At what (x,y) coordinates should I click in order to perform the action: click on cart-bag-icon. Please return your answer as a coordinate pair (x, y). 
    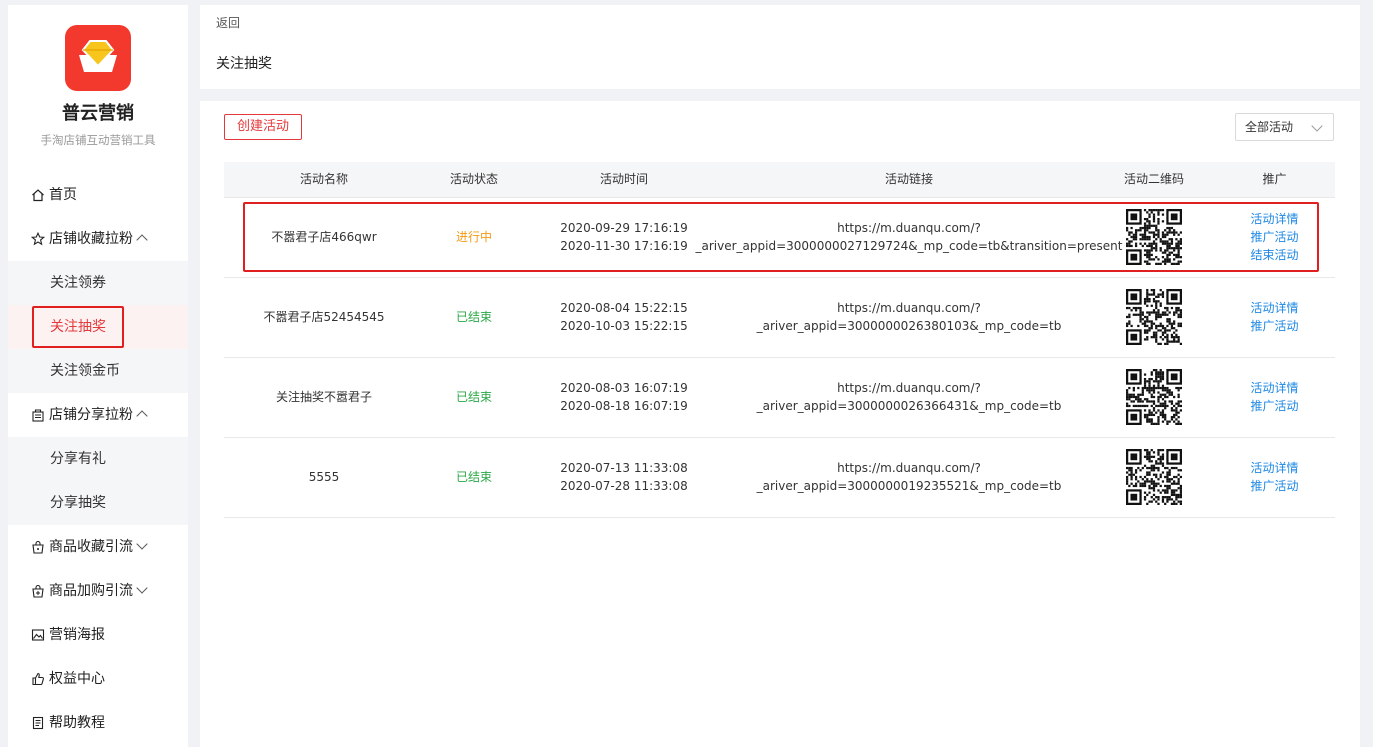
    Looking at the image, I should click on (38, 591).